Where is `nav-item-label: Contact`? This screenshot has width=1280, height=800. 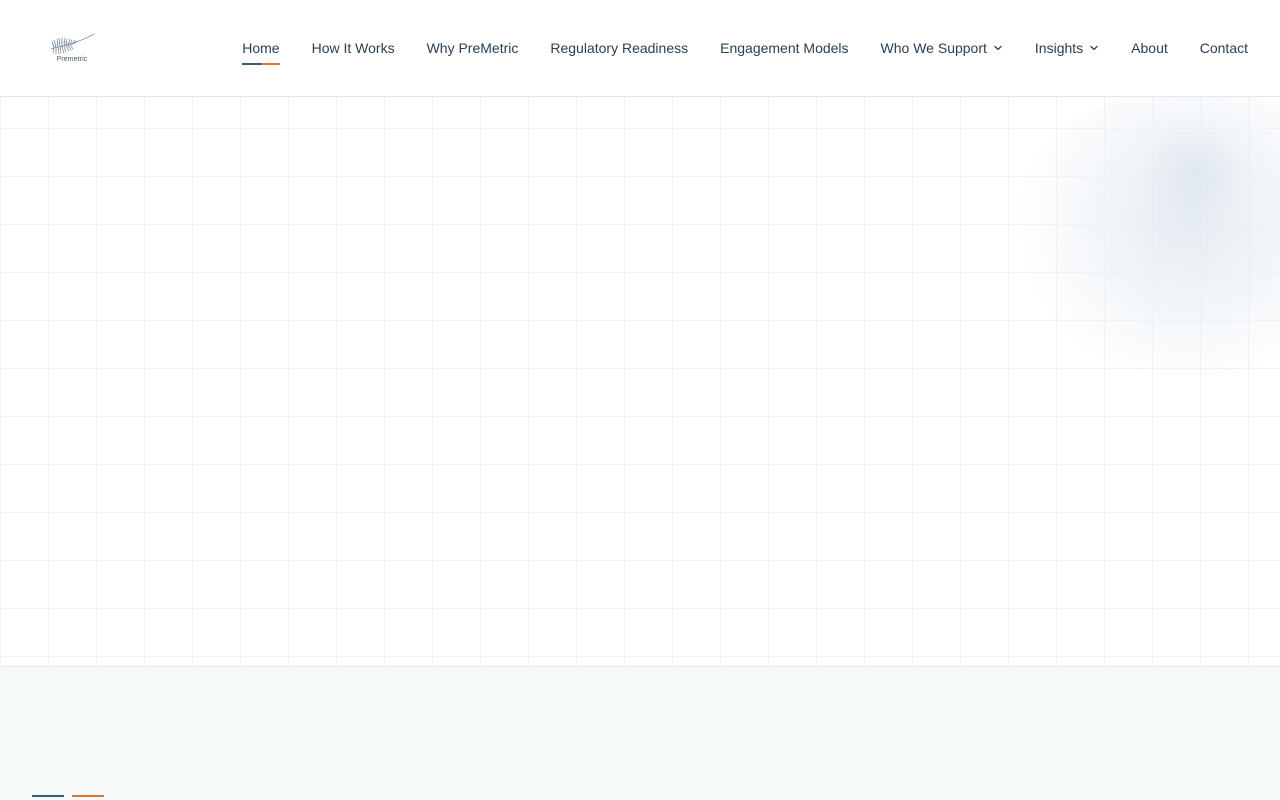
nav-item-label: Contact is located at coordinates (1223, 48).